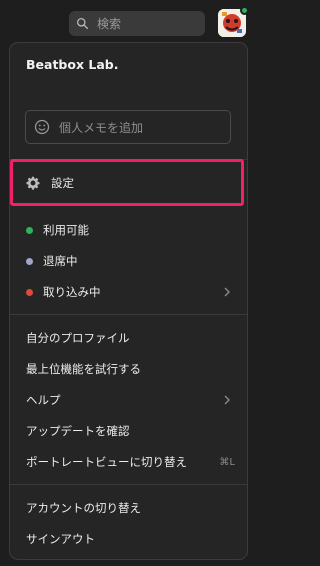 This screenshot has height=566, width=320. I want to click on settings-item: 設定, so click(128, 182).